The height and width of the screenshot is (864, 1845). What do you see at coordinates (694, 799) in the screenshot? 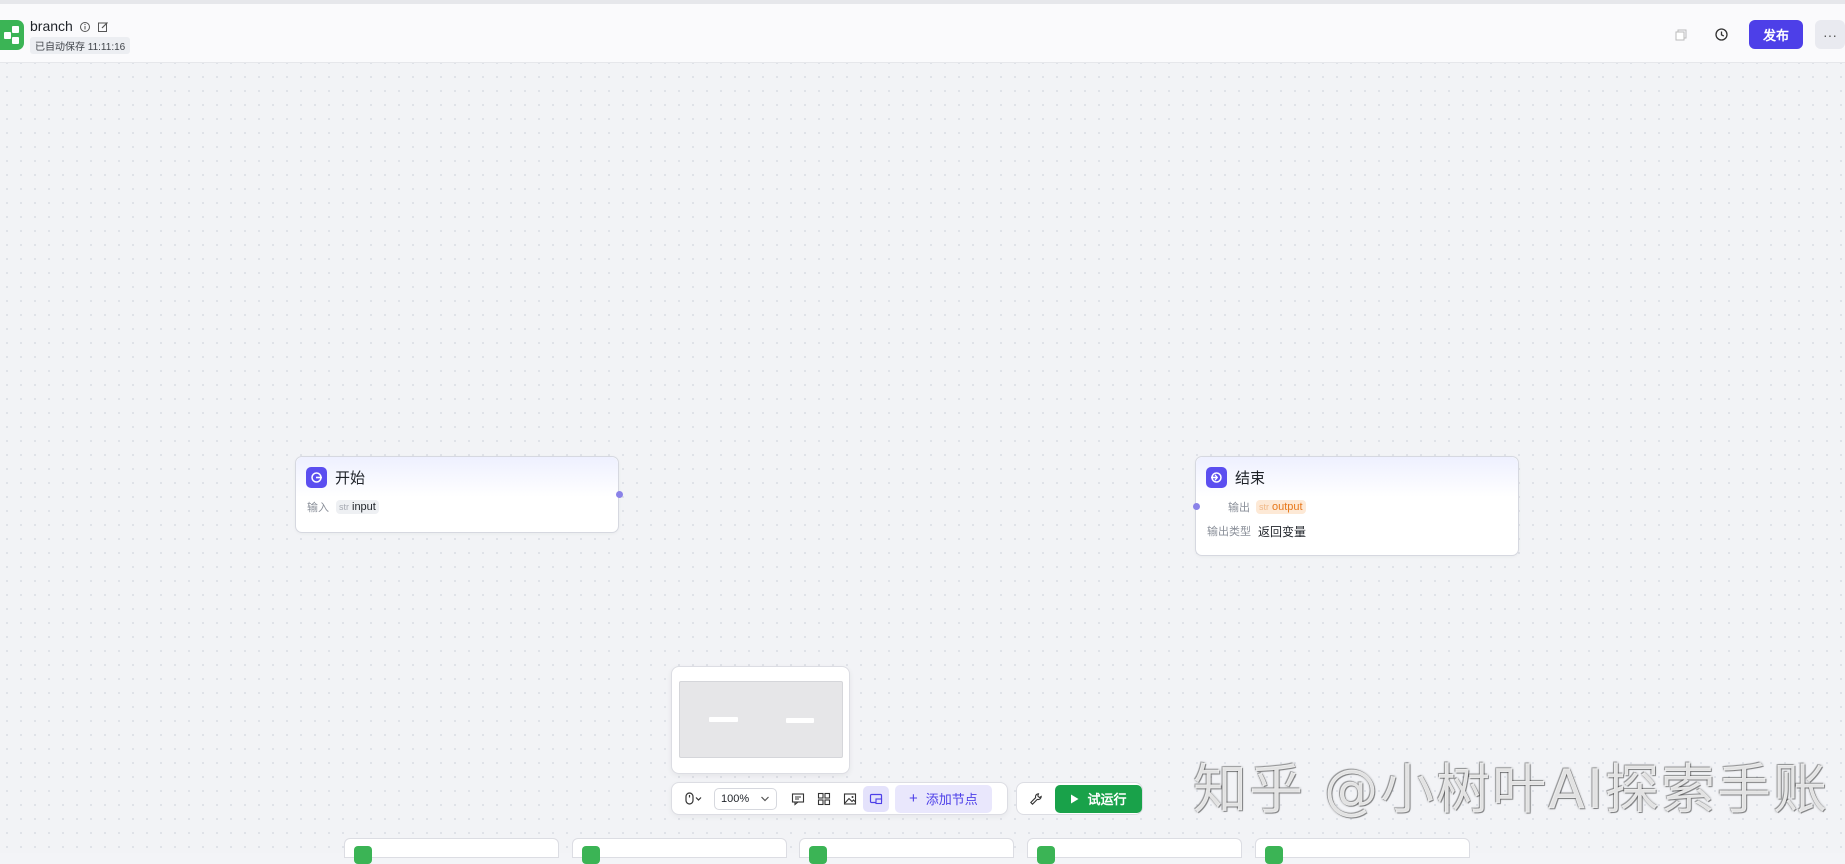
I see `mouse-mode-button` at bounding box center [694, 799].